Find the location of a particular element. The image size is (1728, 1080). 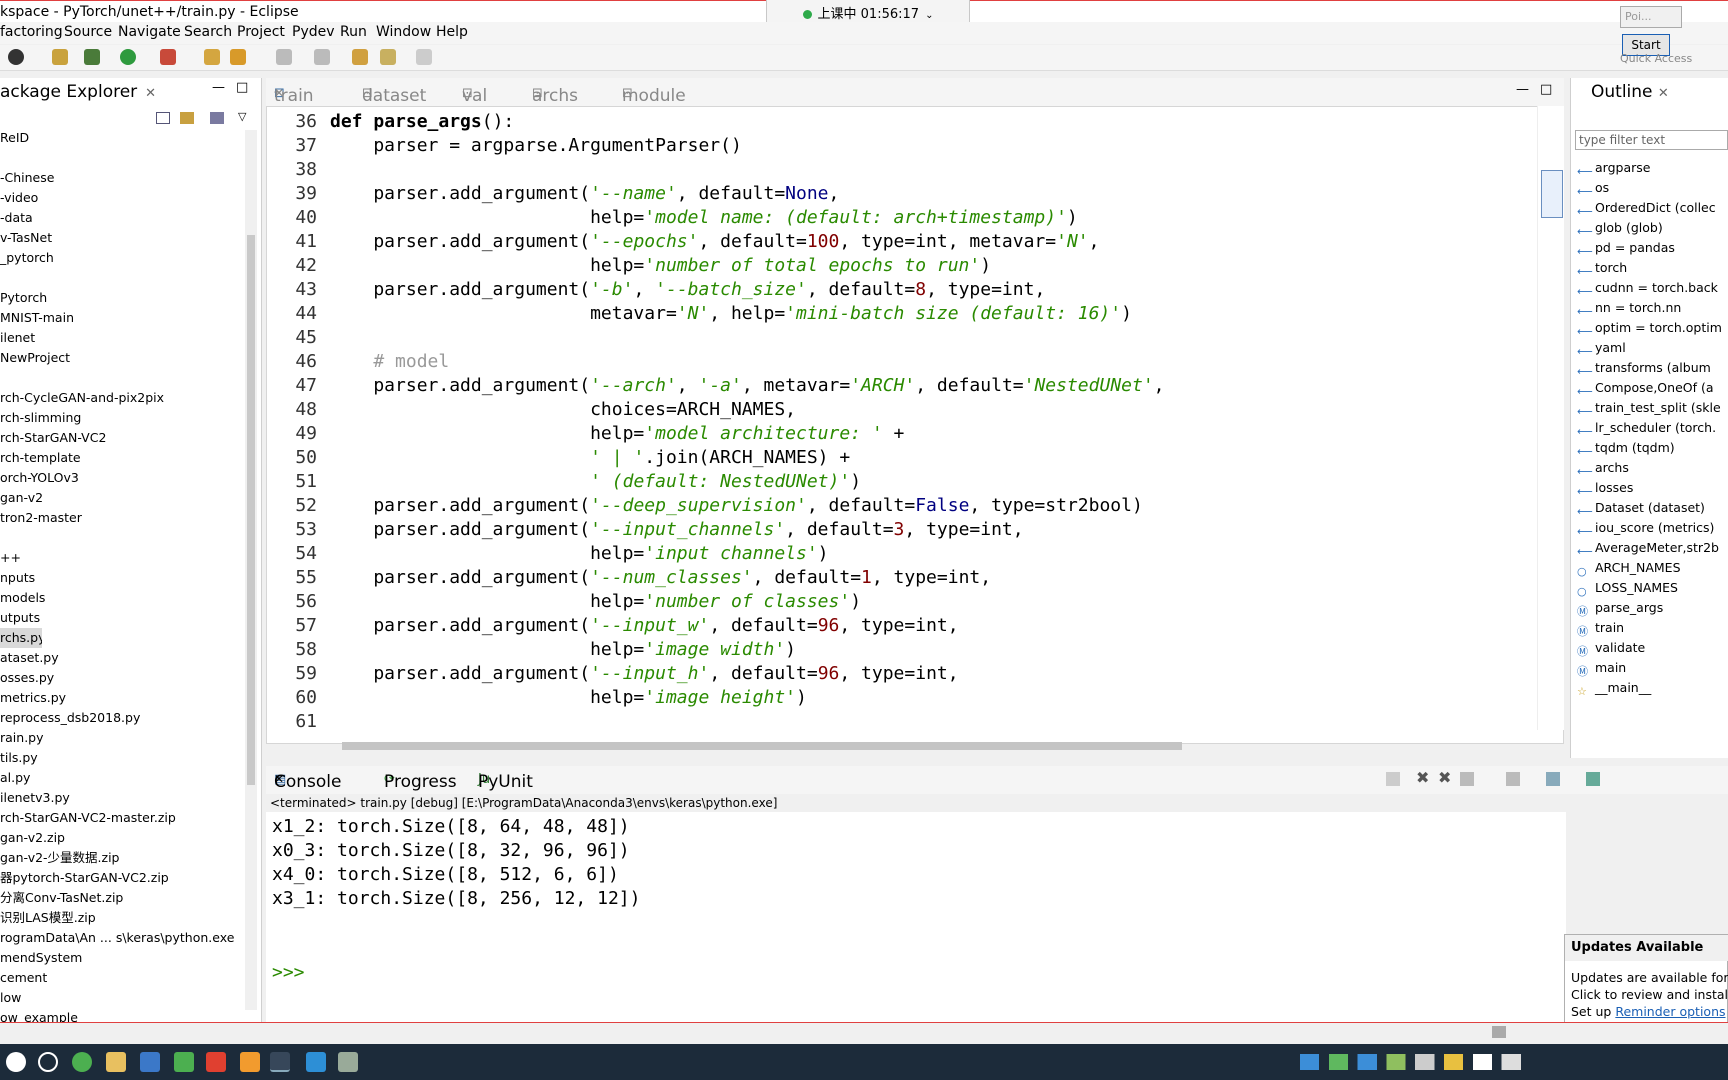

prev-annotation-icon is located at coordinates (322, 57).